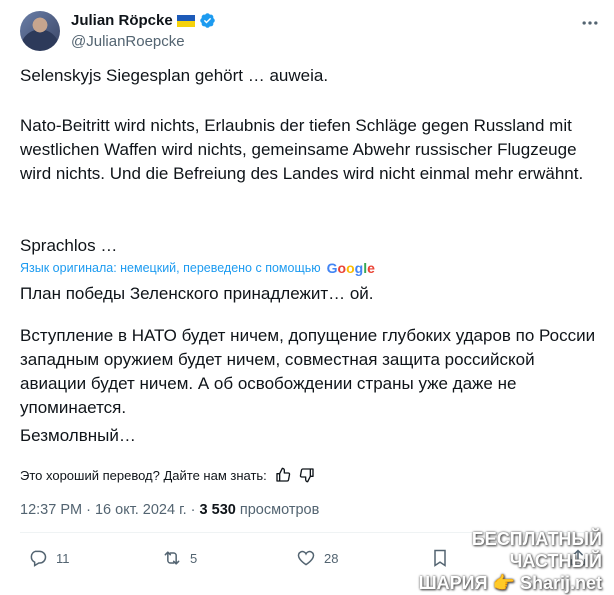 The image size is (614, 595). What do you see at coordinates (122, 20) in the screenshot?
I see `author-name: Julian Röpcke` at bounding box center [122, 20].